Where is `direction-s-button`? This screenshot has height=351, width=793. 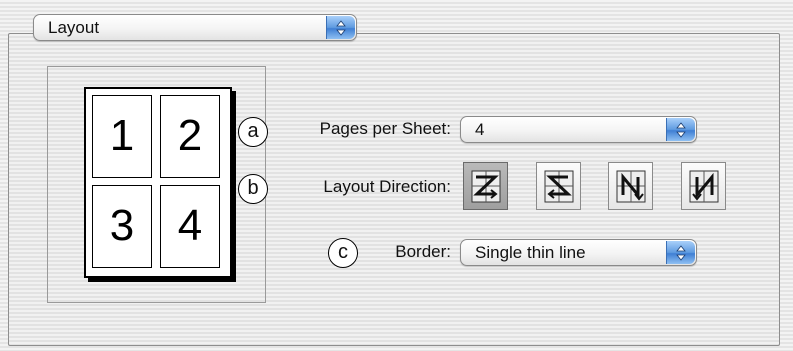 direction-s-button is located at coordinates (558, 186).